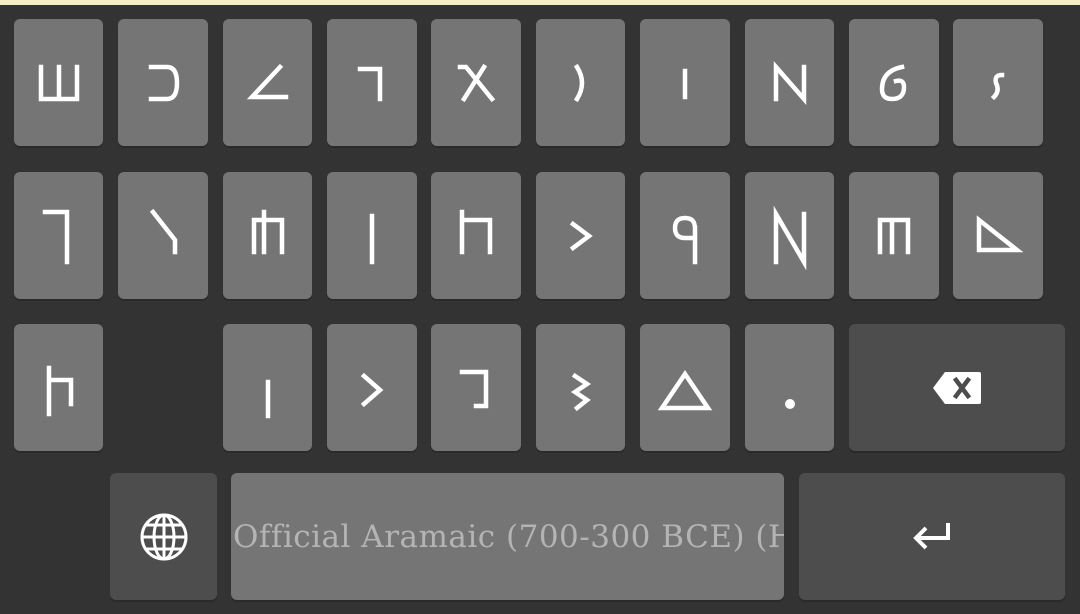  I want to click on glyph-right-triangle-icon, so click(1000, 233).